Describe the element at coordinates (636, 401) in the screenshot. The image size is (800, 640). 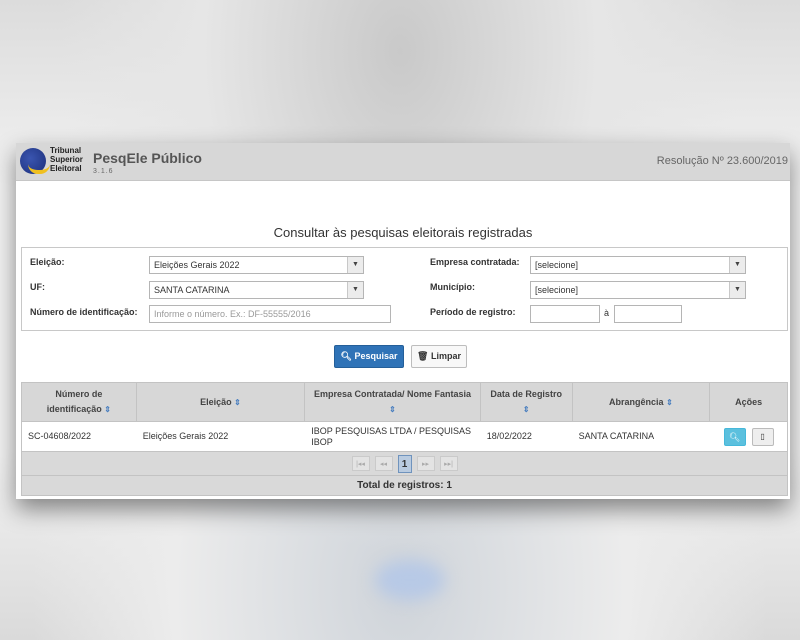
I see `column-header-label: Abrangência` at that location.